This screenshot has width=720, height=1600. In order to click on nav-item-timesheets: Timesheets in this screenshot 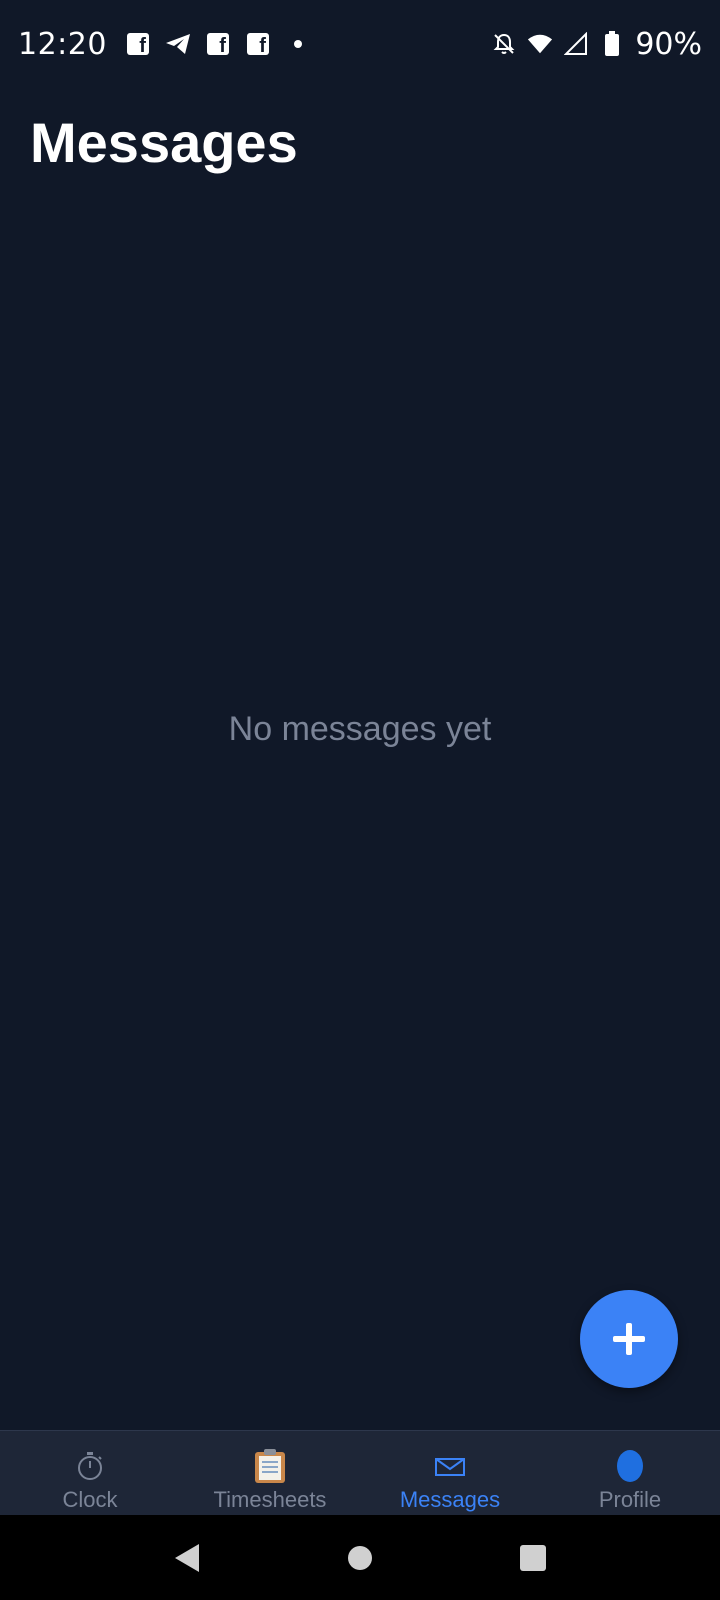, I will do `click(270, 1473)`.